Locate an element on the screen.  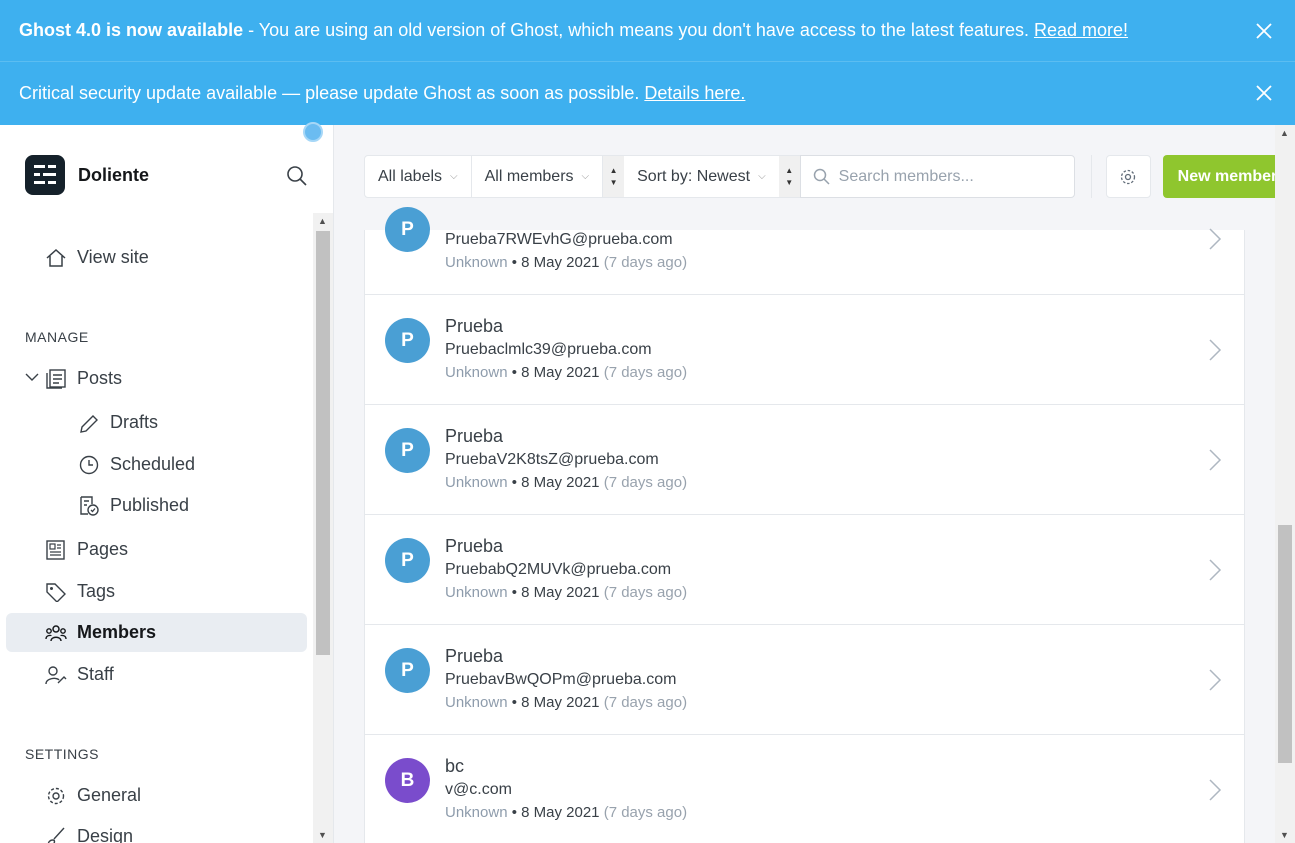
notification-dot is located at coordinates (313, 132).